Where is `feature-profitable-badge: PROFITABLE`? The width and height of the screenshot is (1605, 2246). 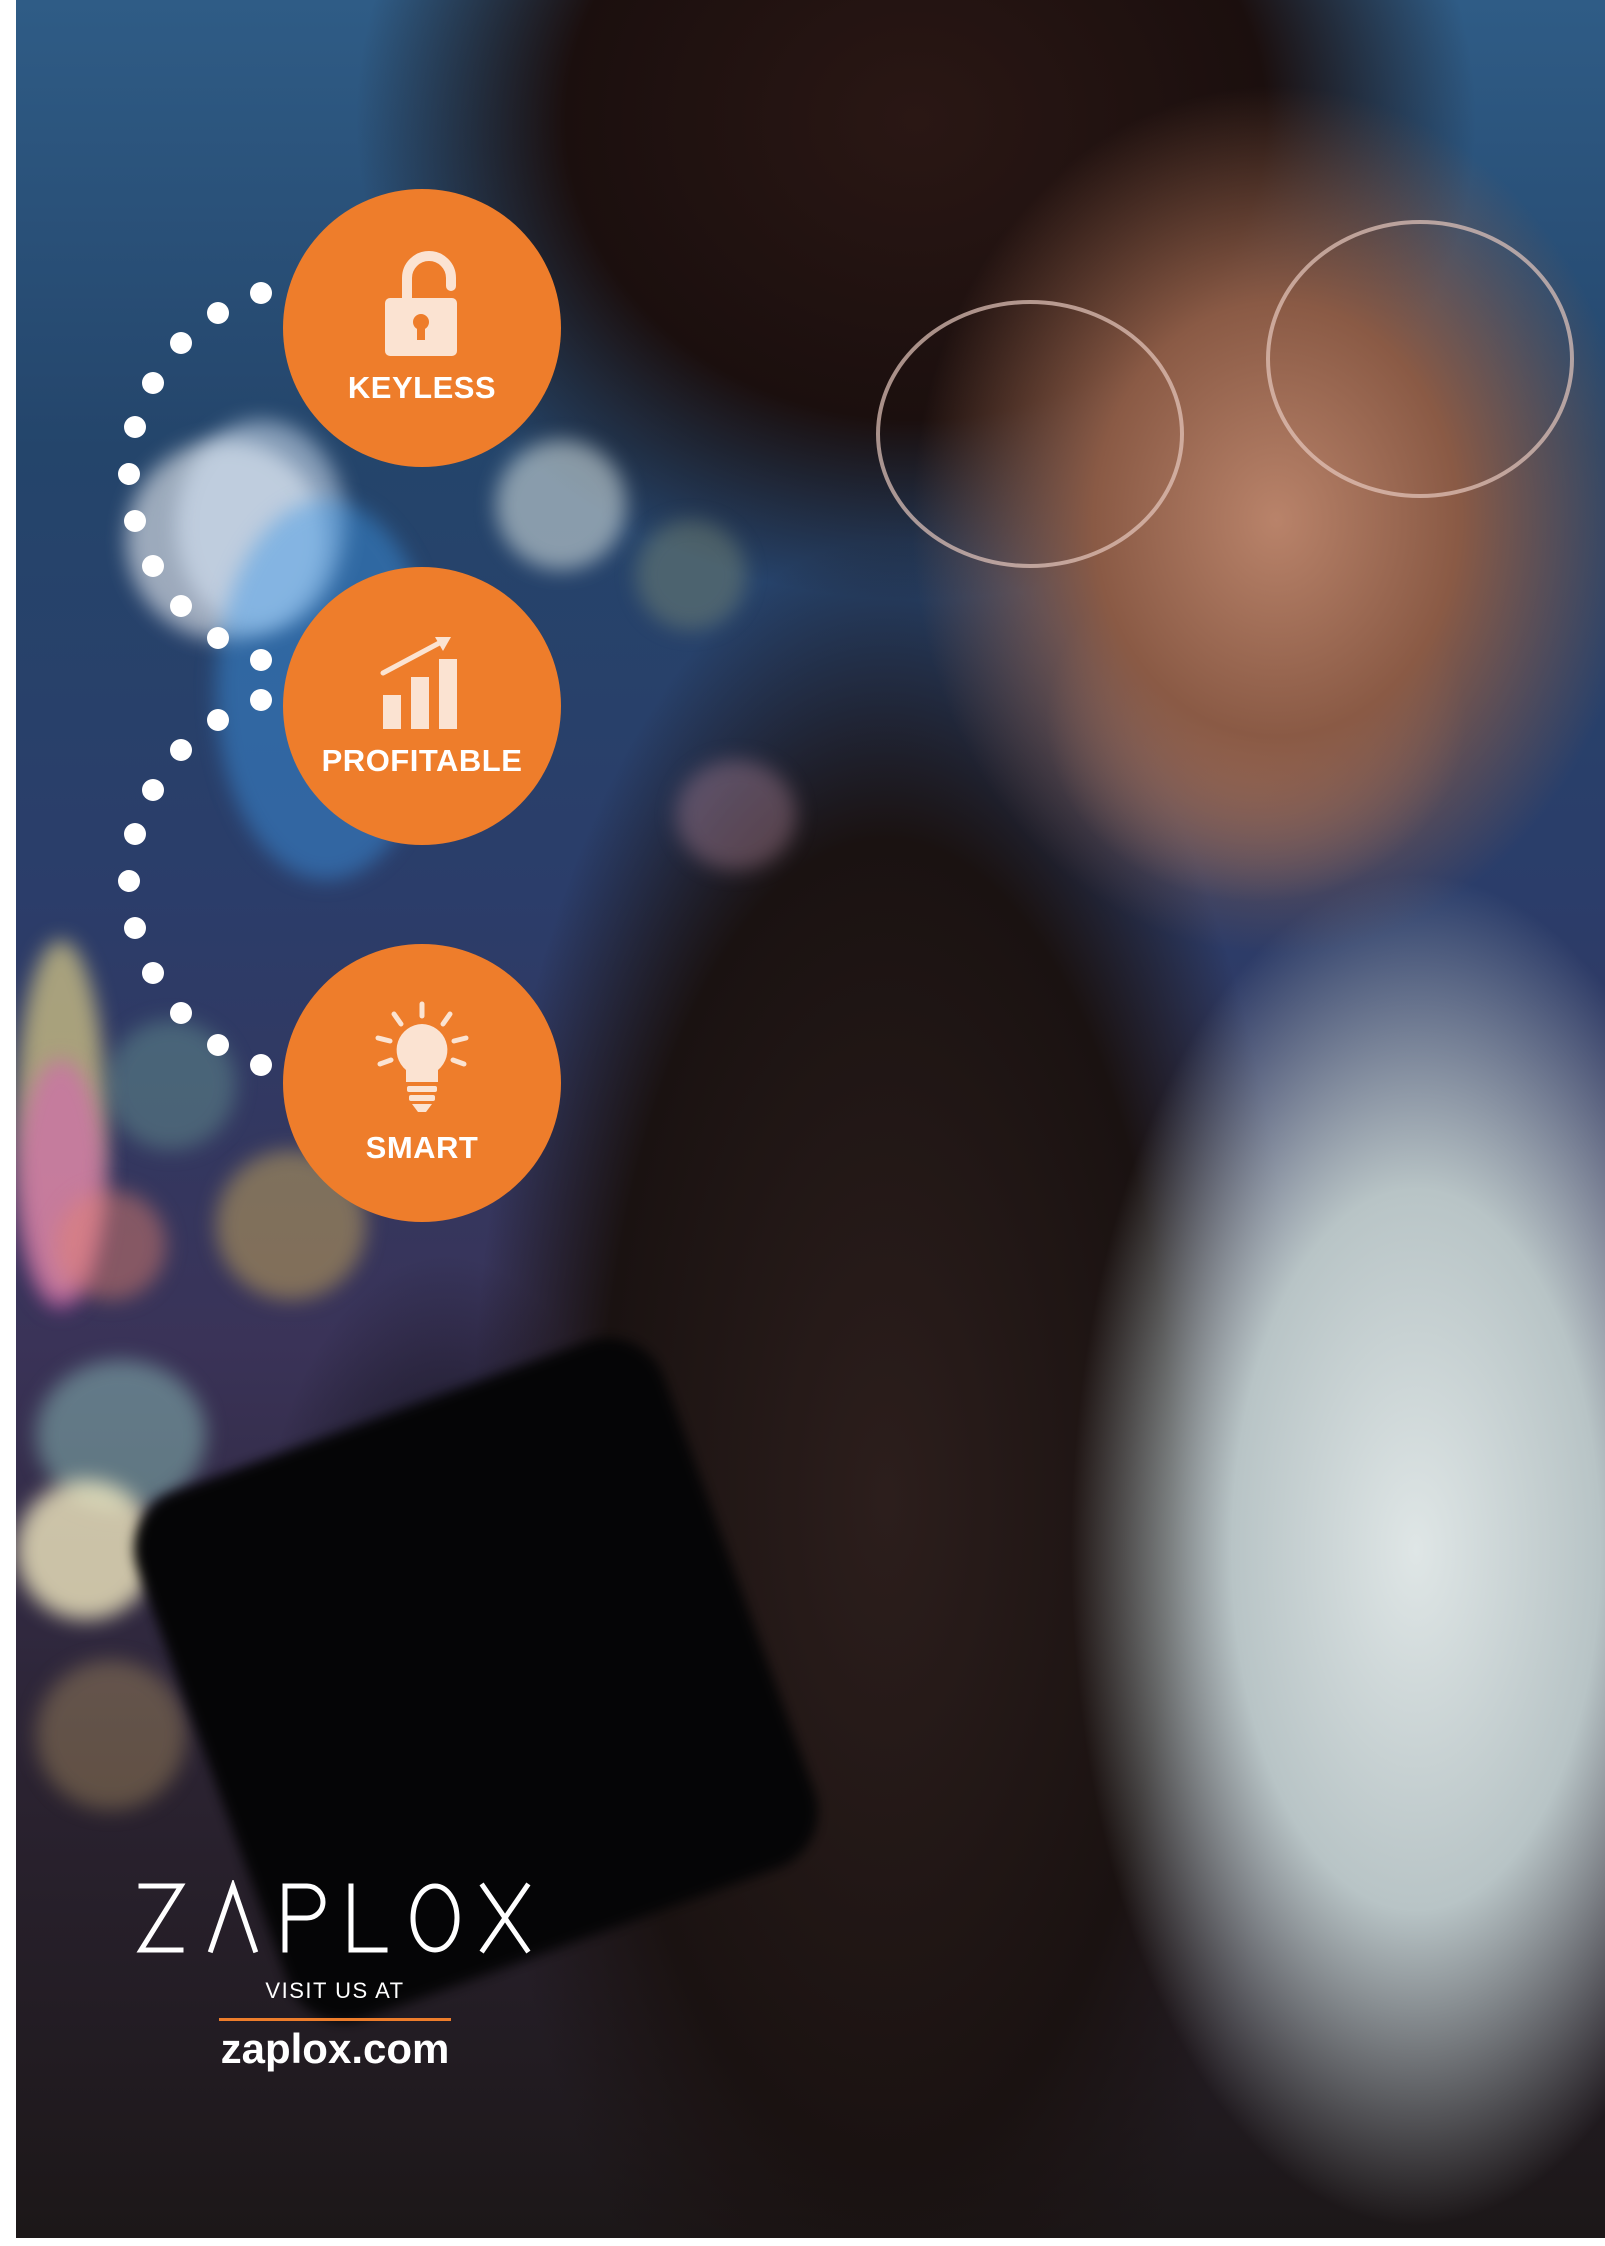 feature-profitable-badge: PROFITABLE is located at coordinates (422, 706).